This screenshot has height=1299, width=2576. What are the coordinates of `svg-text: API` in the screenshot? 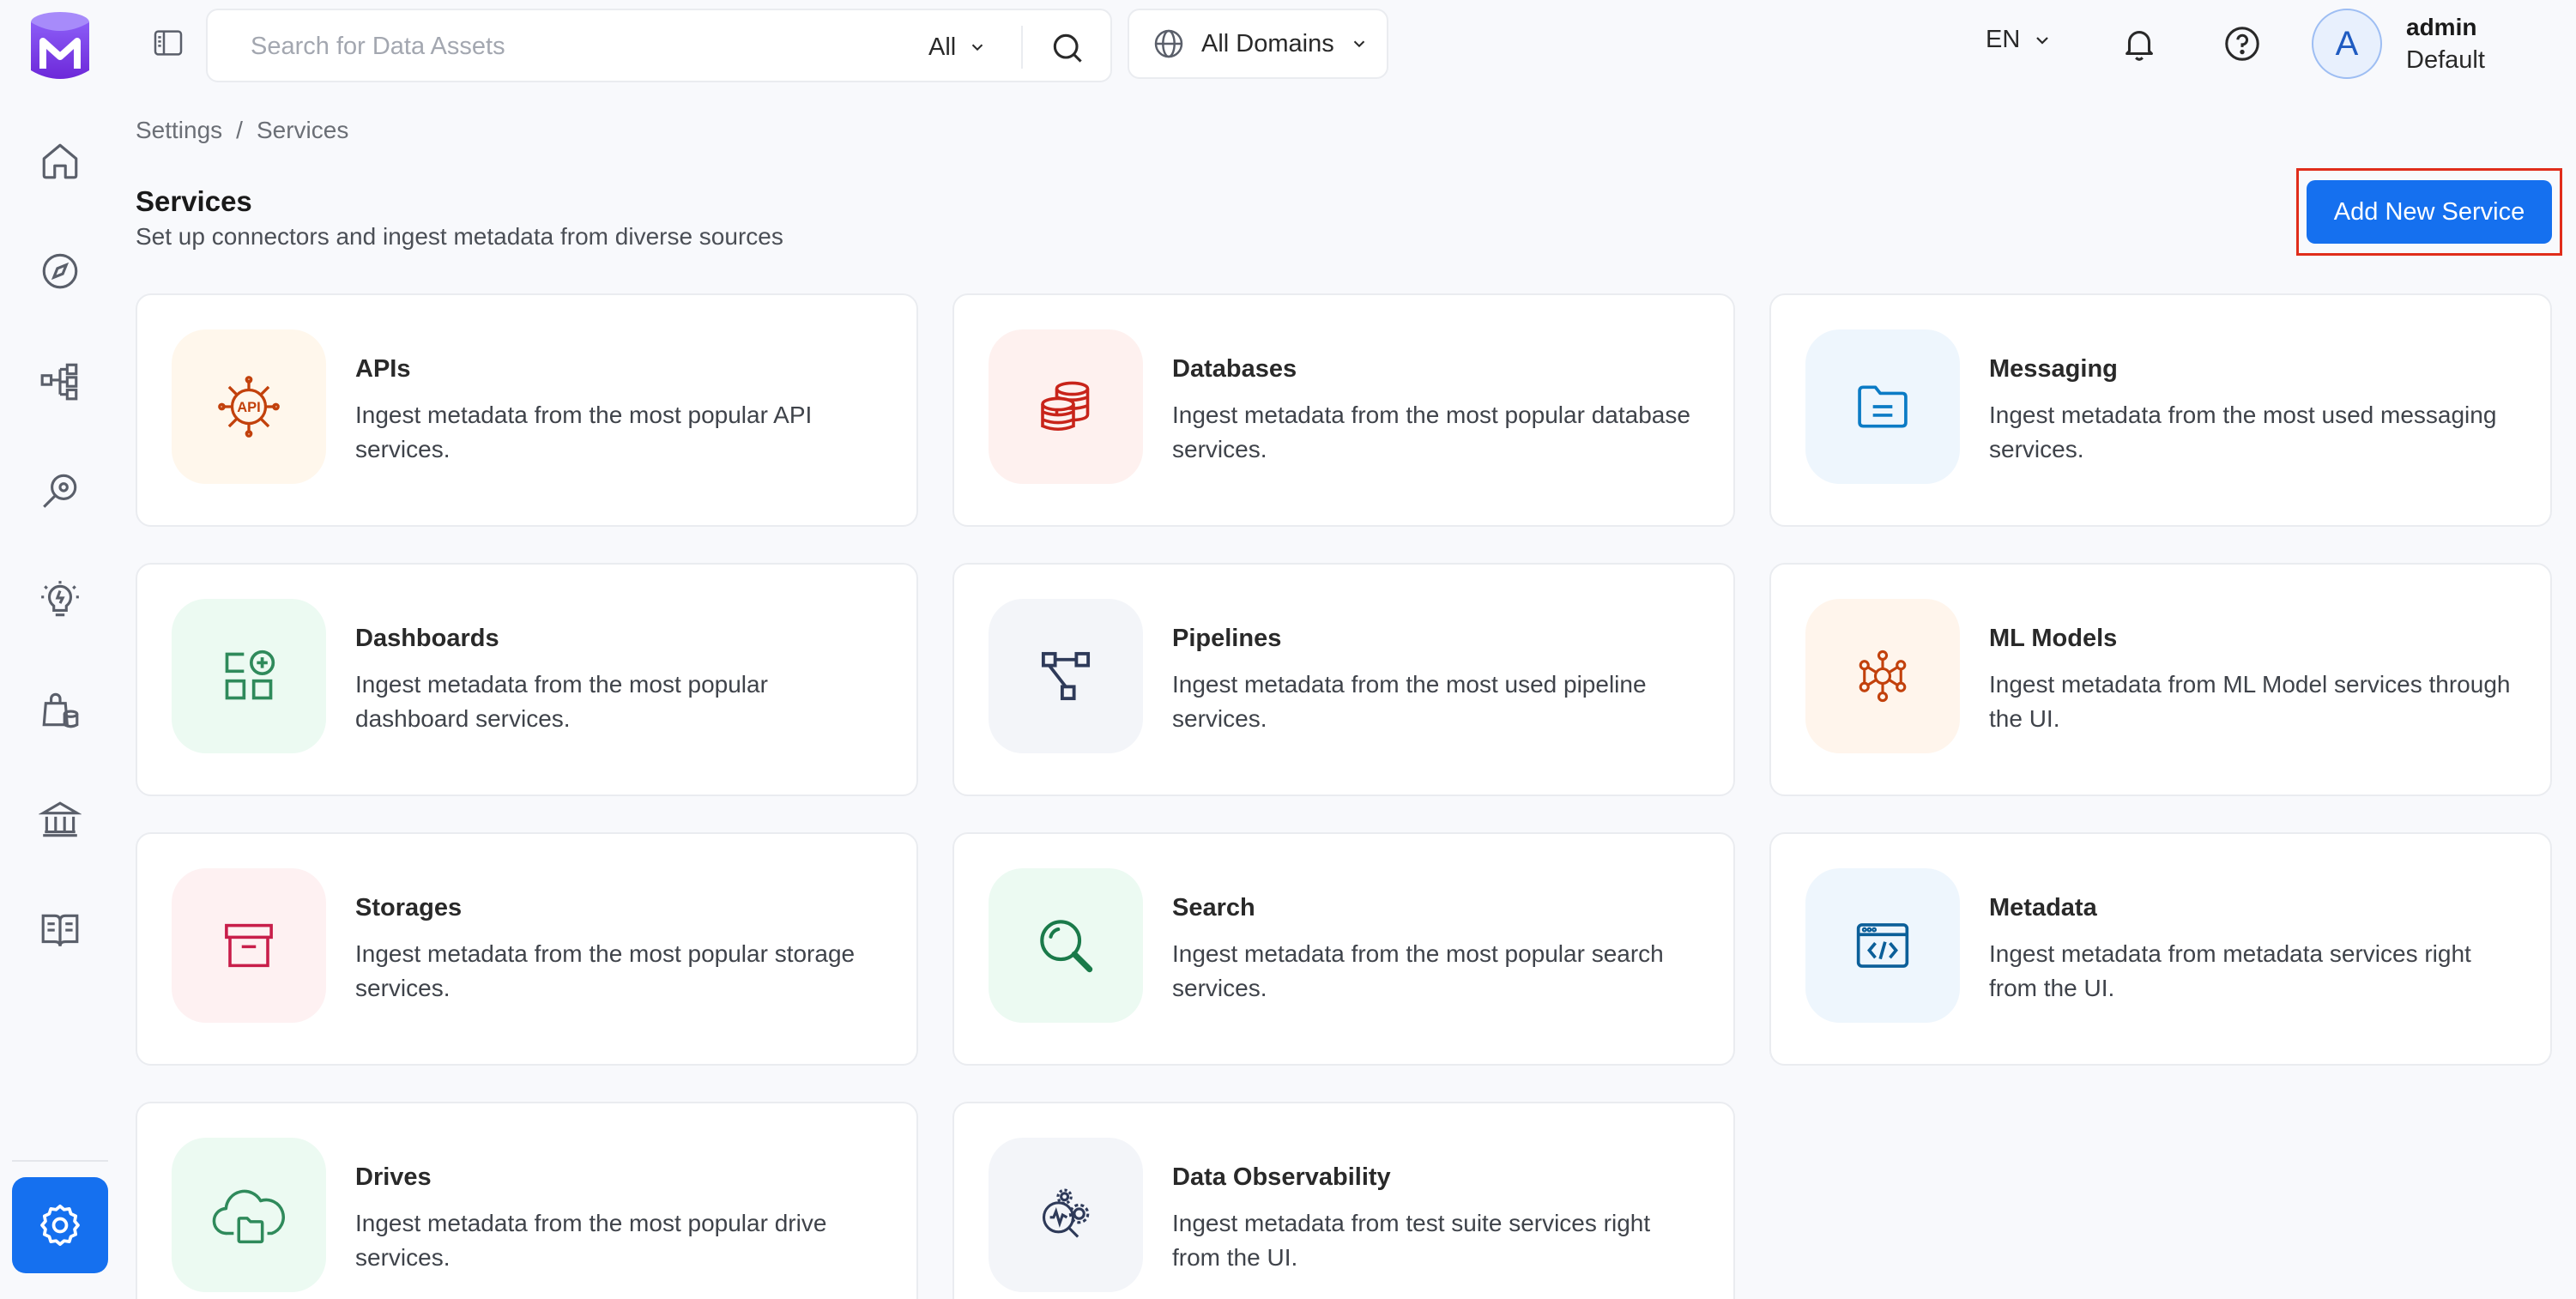 It's located at (249, 407).